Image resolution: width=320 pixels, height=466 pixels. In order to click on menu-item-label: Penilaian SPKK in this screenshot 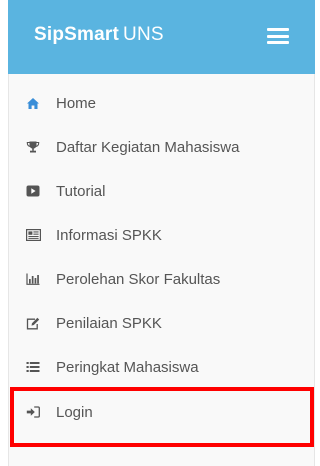, I will do `click(109, 323)`.